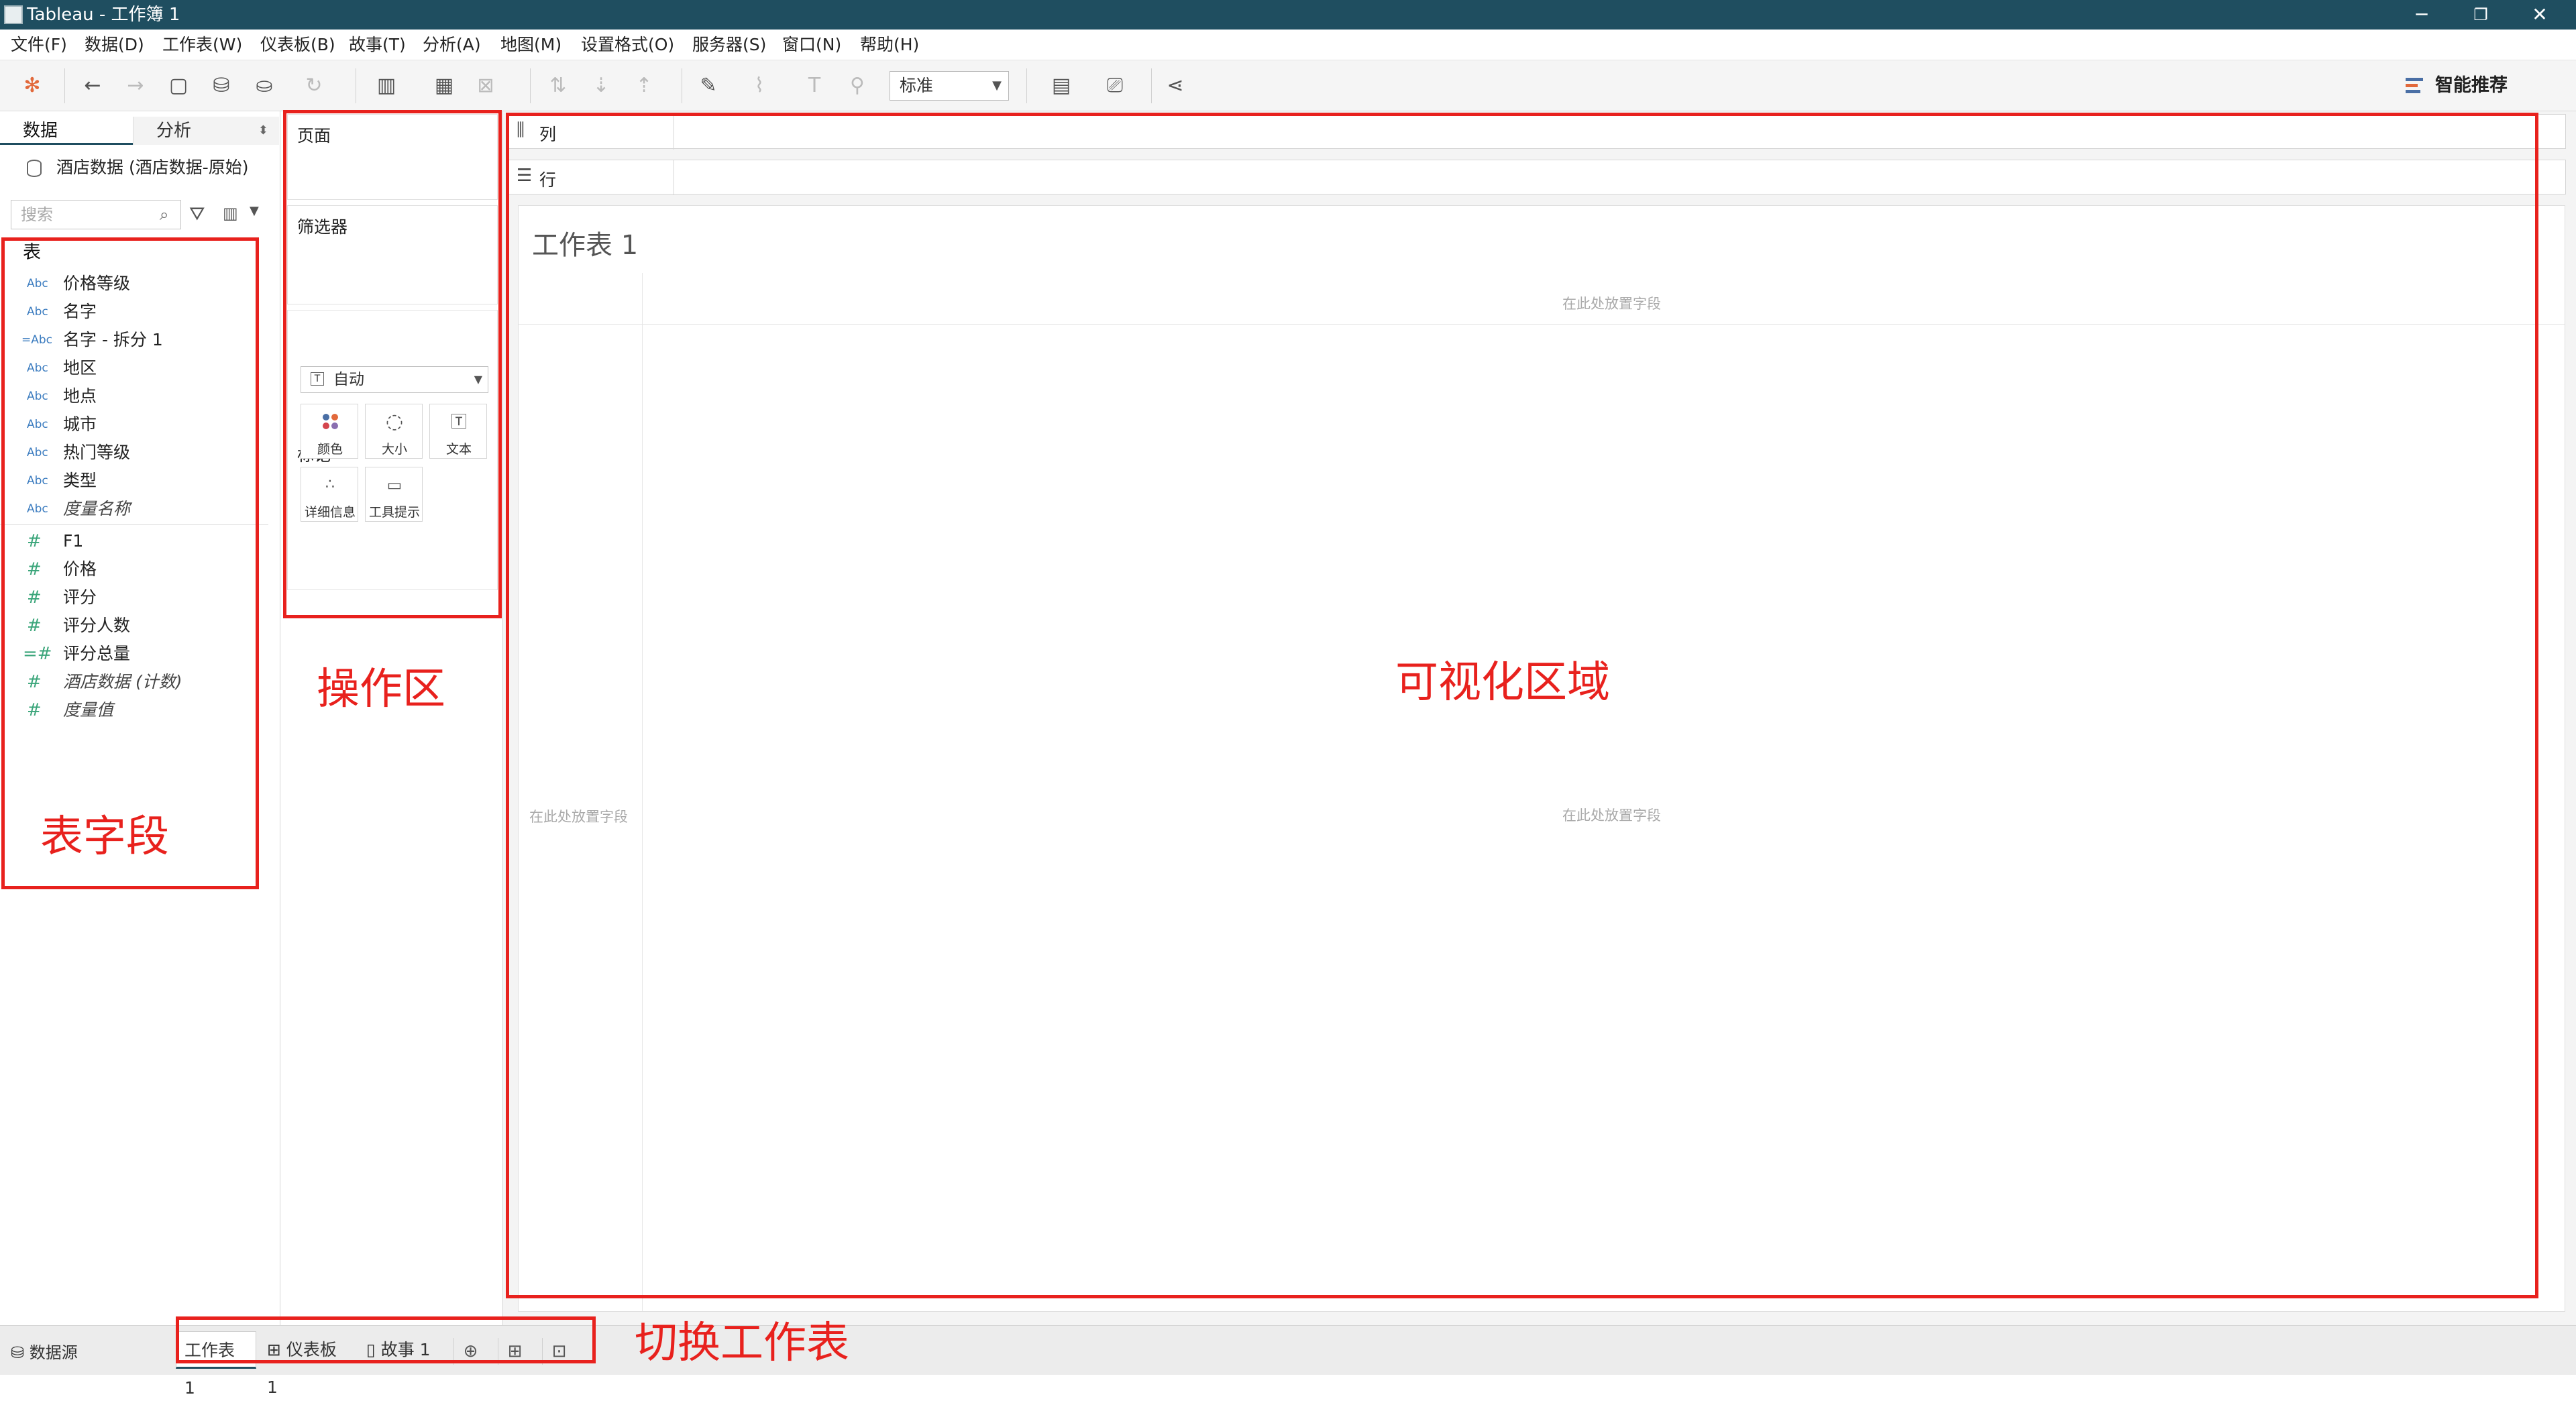 The height and width of the screenshot is (1407, 2576). What do you see at coordinates (1288, 15) in the screenshot?
I see `title-bar: Tableau - 工作簿 1 ─ ❐ ✕` at bounding box center [1288, 15].